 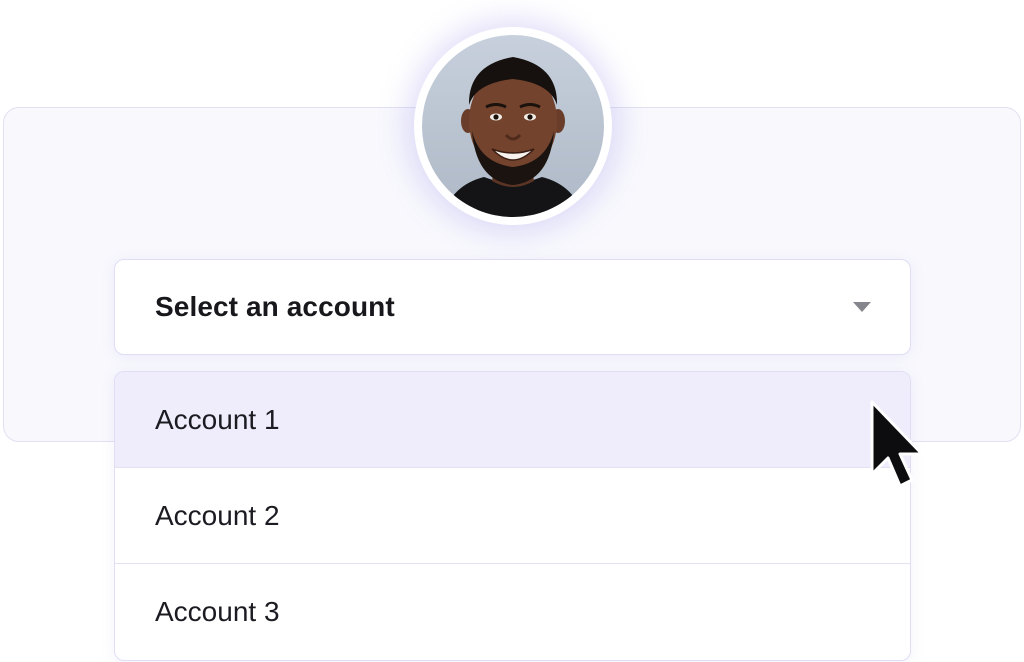 What do you see at coordinates (897, 444) in the screenshot?
I see `mouse-pointer-icon` at bounding box center [897, 444].